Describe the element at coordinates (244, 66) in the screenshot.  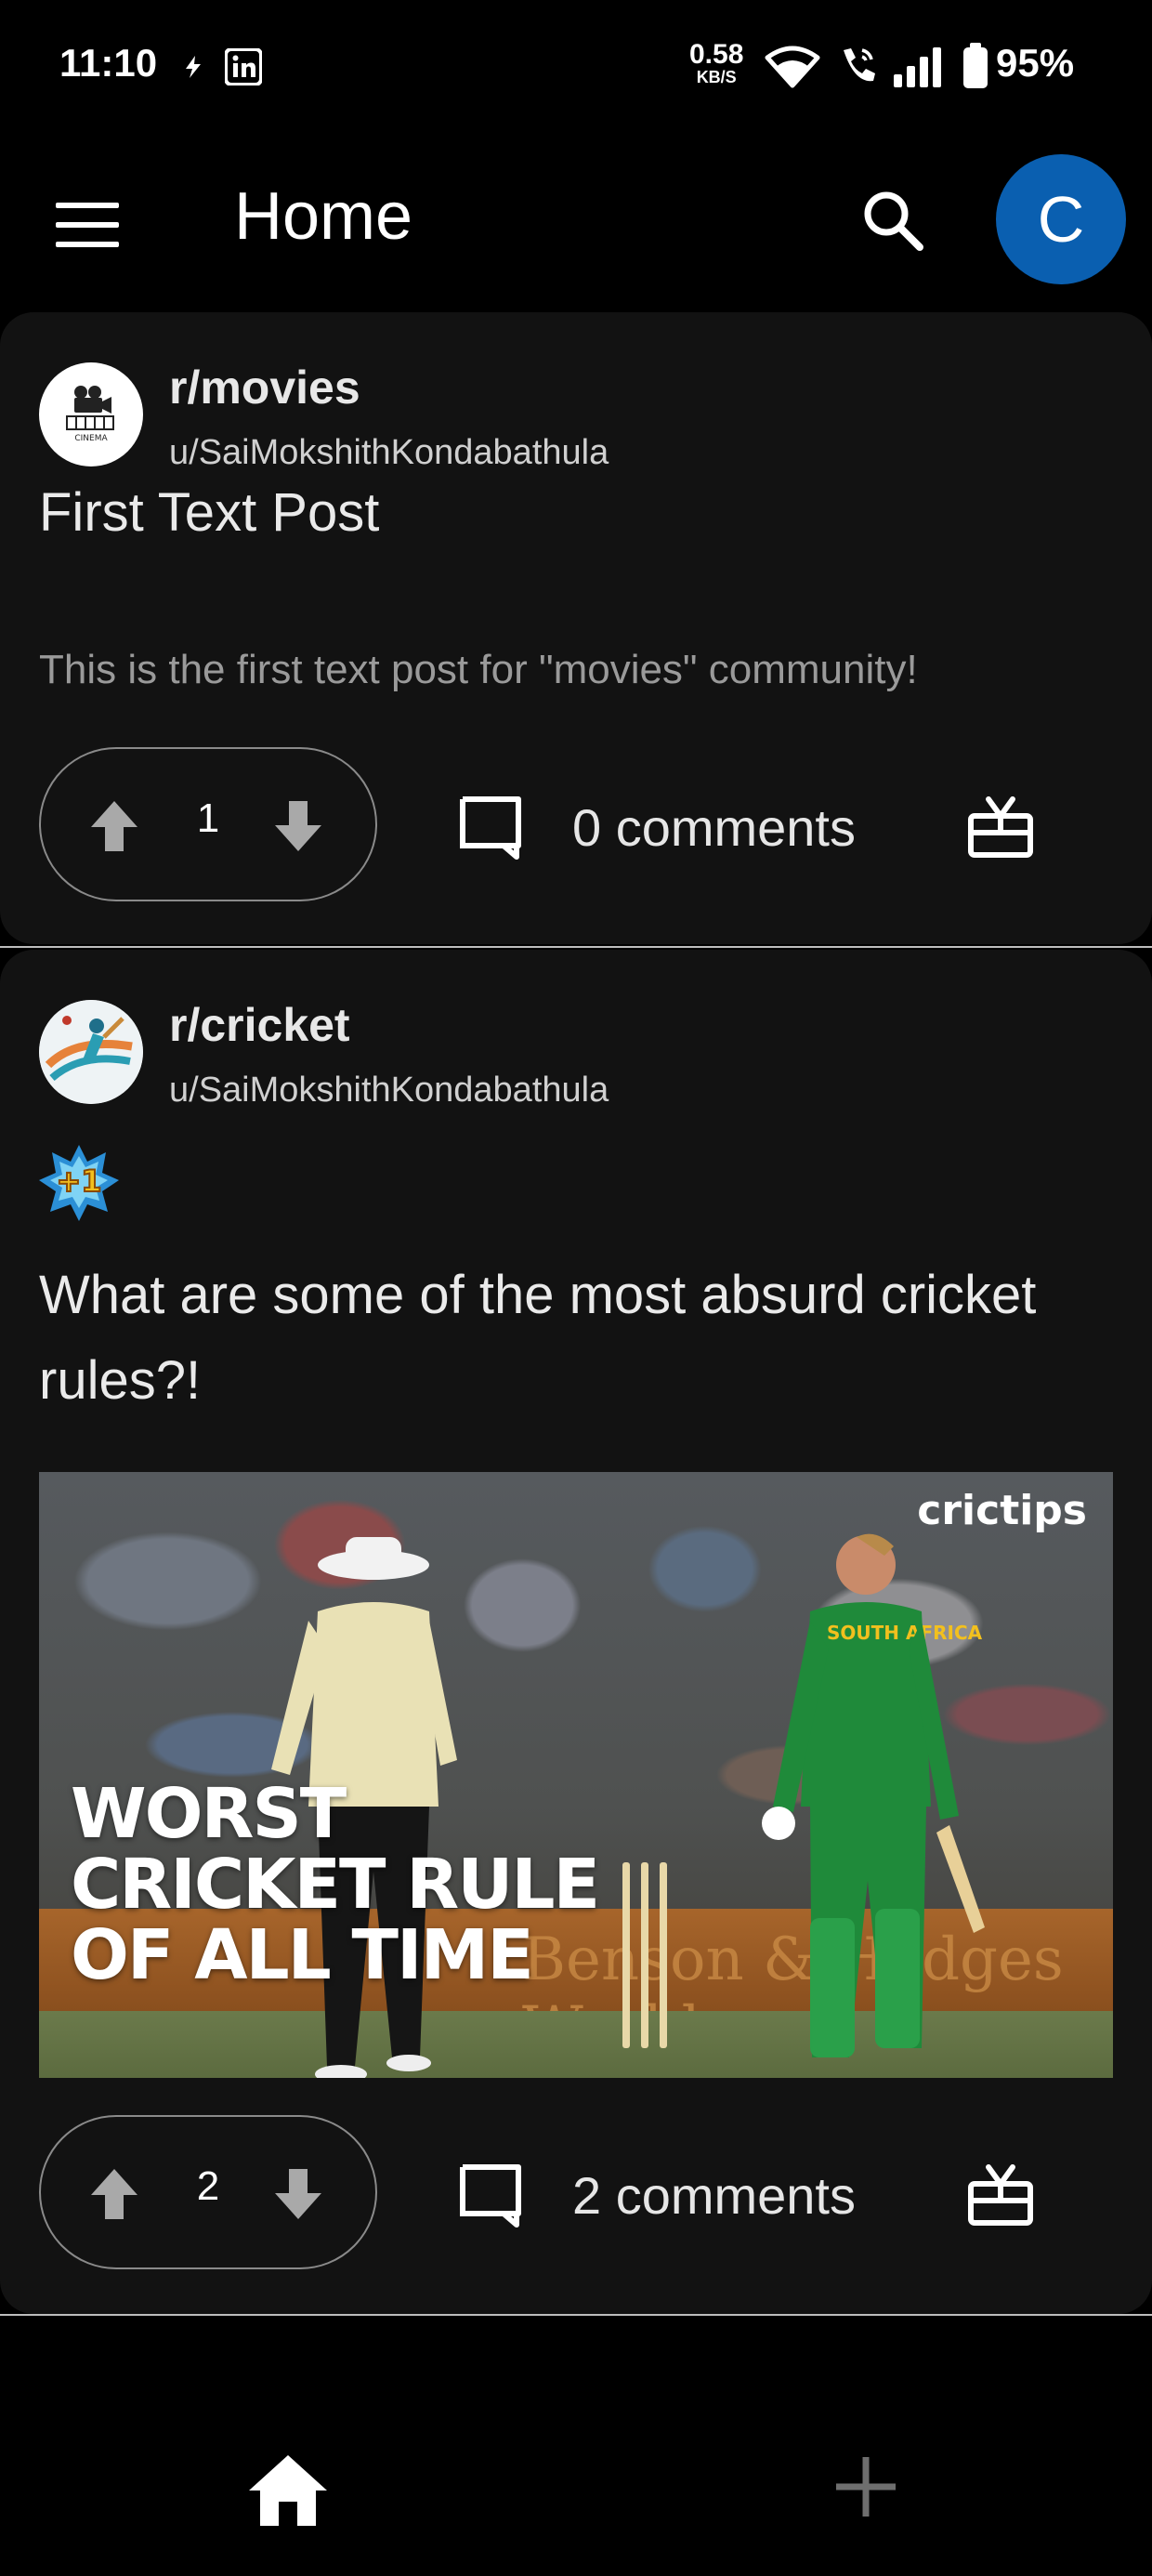
I see `linkedin-icon` at that location.